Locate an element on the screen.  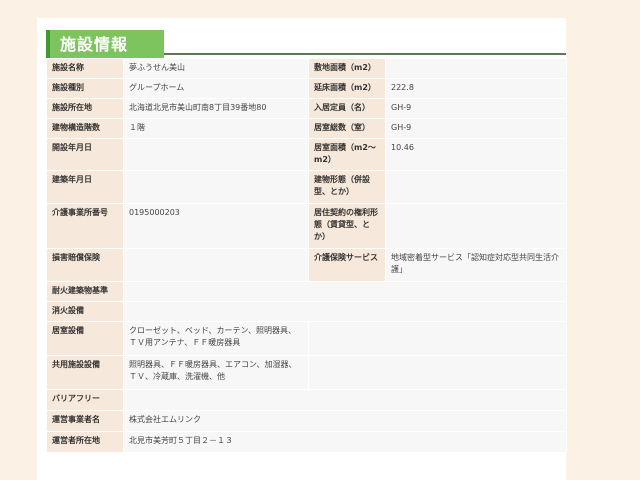
cell-label: 建物形態（併設型、とか） is located at coordinates (347, 187).